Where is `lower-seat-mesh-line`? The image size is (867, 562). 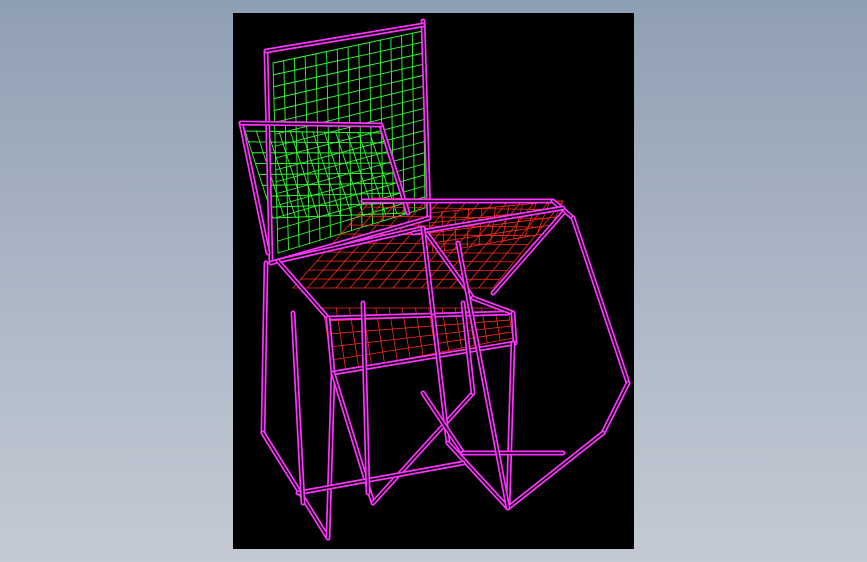
lower-seat-mesh-line is located at coordinates (418, 327).